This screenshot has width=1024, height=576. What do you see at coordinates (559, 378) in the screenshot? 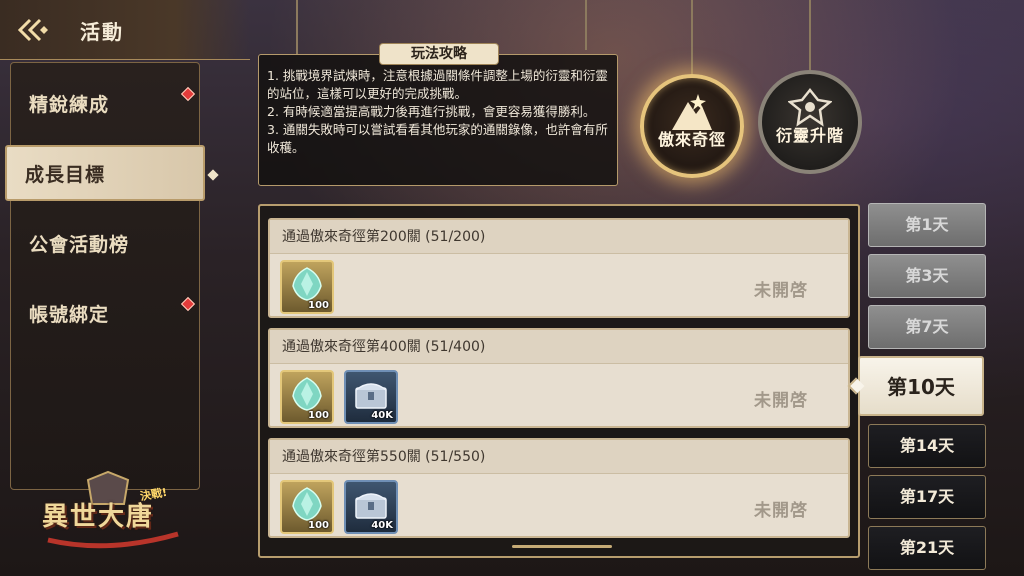
I see `task-card: 通過傲來奇徑第400關 (51/400) 100 40K 未開啓` at bounding box center [559, 378].